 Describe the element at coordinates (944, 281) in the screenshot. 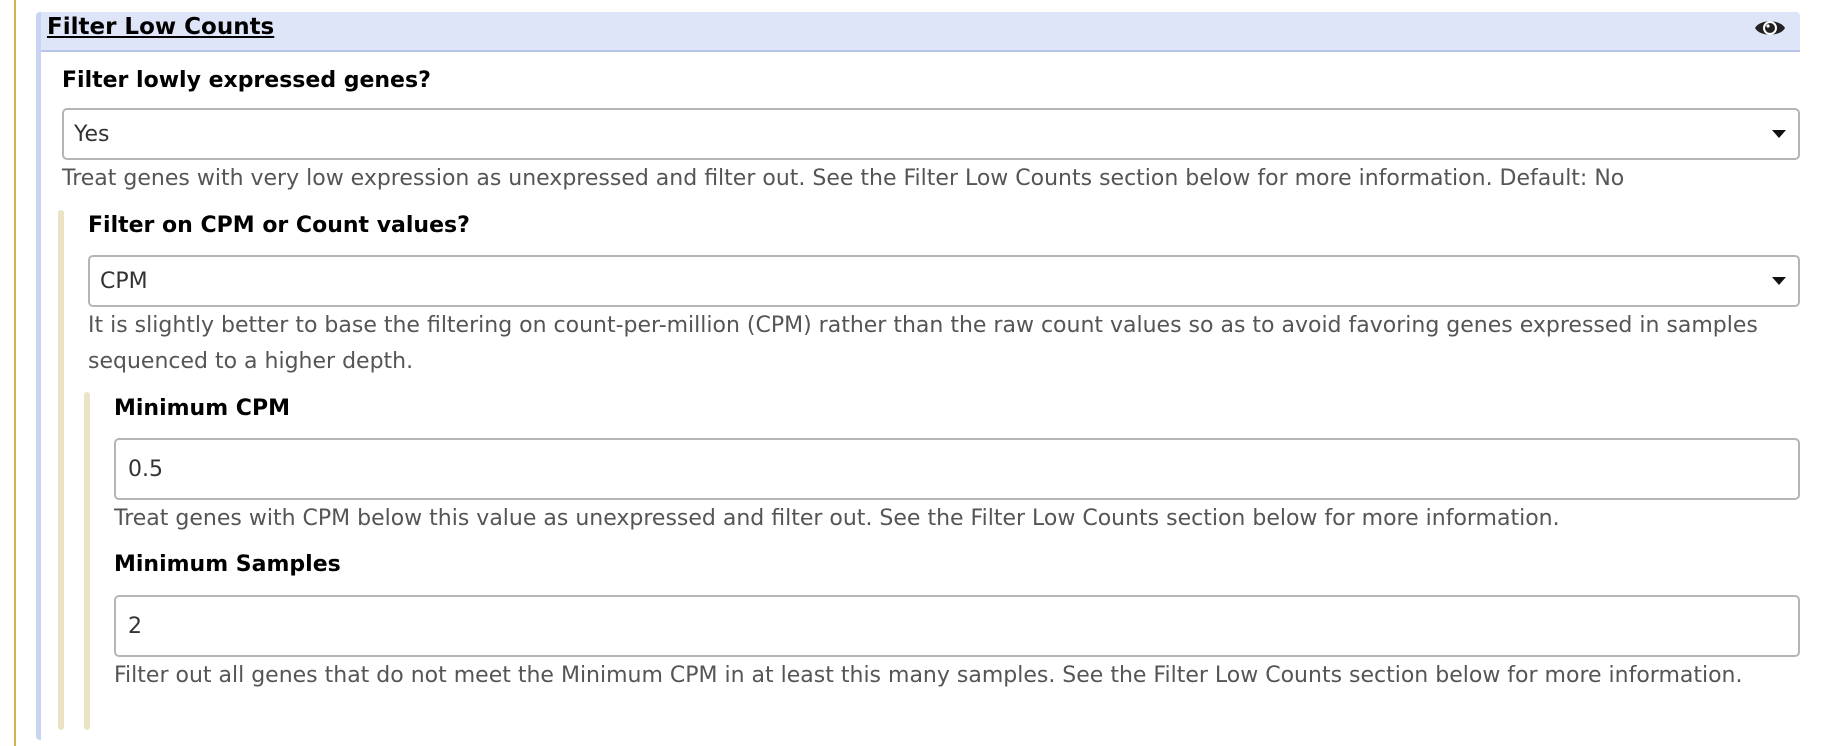

I see `filter-on-select: CPM` at that location.